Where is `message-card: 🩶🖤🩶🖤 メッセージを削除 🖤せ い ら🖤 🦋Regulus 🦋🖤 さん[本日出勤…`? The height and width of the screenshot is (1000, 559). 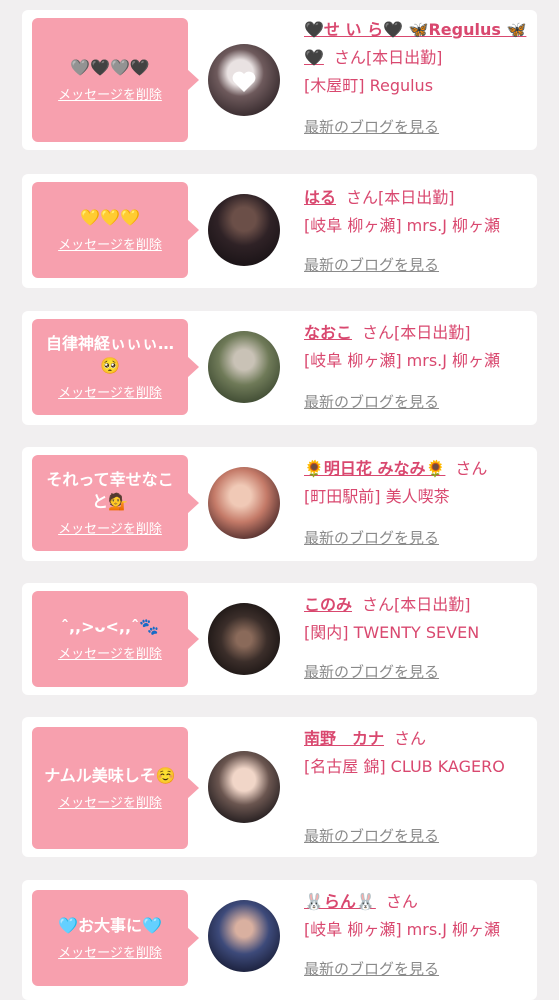 message-card: 🩶🖤🩶🖤 メッセージを削除 🖤せ い ら🖤 🦋Regulus 🦋🖤 さん[本日出勤… is located at coordinates (279, 80).